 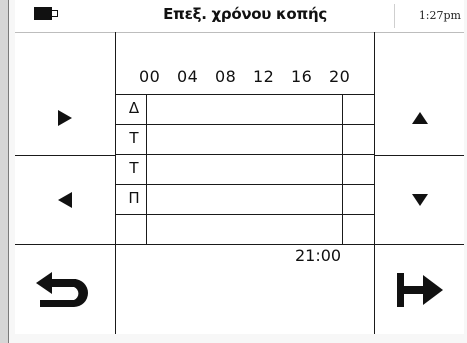 I want to click on play-right-icon, so click(x=65, y=117).